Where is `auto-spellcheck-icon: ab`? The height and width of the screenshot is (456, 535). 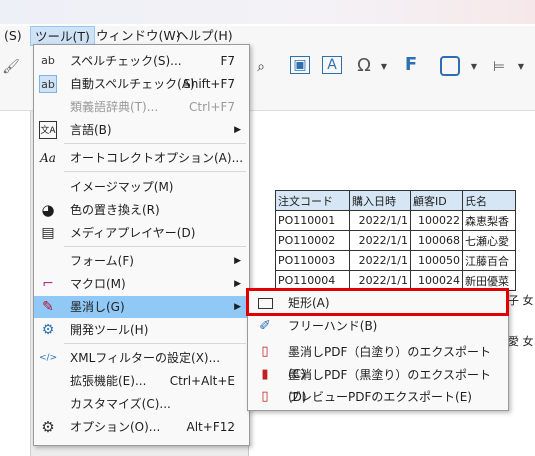 auto-spellcheck-icon: ab is located at coordinates (48, 84).